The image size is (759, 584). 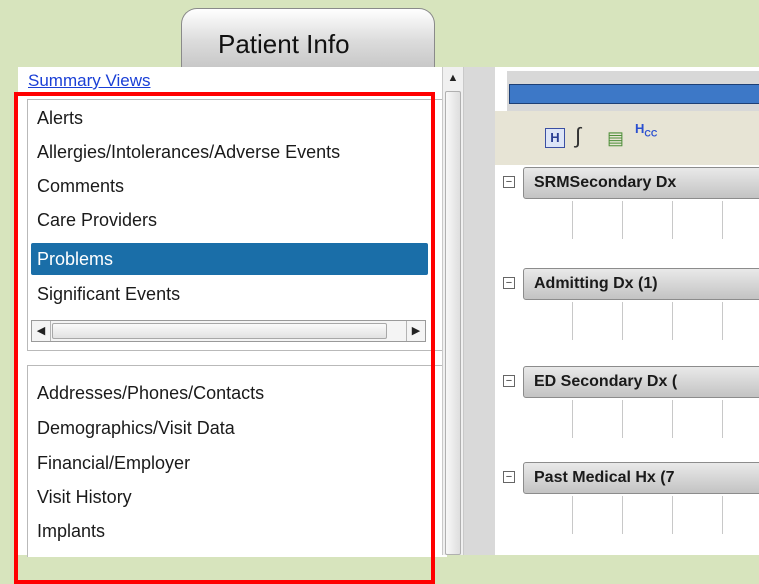 What do you see at coordinates (188, 152) in the screenshot?
I see `list-item-allergies: Allergies/Intolerances/Adverse Events` at bounding box center [188, 152].